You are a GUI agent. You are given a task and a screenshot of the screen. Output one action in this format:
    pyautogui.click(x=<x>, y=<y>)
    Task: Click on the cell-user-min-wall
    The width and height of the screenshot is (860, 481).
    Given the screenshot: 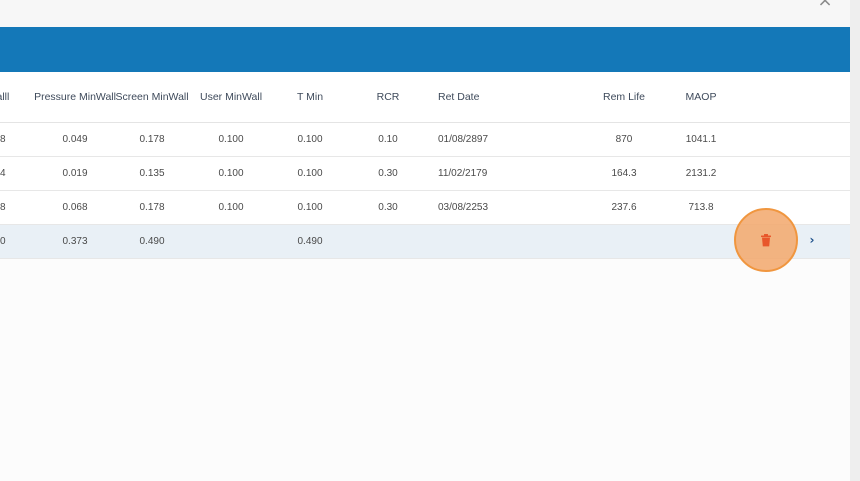 What is the action you would take?
    pyautogui.click(x=231, y=241)
    